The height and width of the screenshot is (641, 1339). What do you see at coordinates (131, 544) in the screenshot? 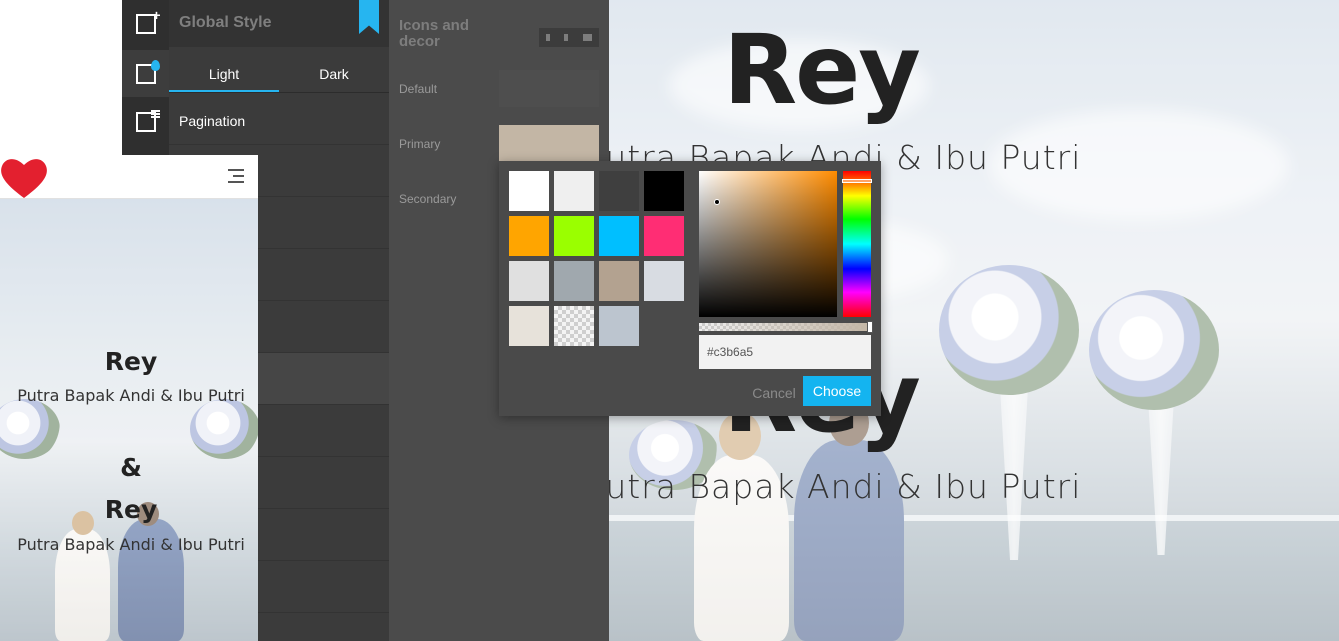
I see `mobile-subtitle-second: Putra Bapak Andi & Ibu Putri` at bounding box center [131, 544].